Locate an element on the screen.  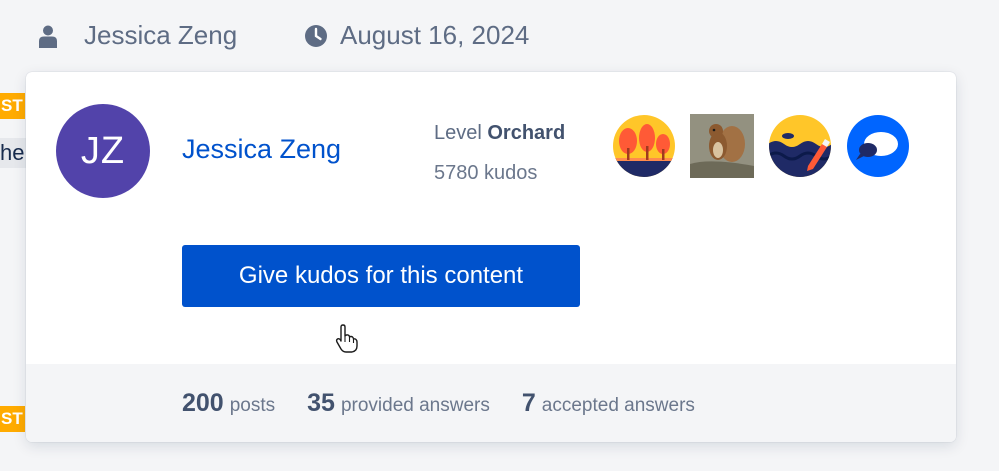
level-name: Orchard is located at coordinates (526, 133).